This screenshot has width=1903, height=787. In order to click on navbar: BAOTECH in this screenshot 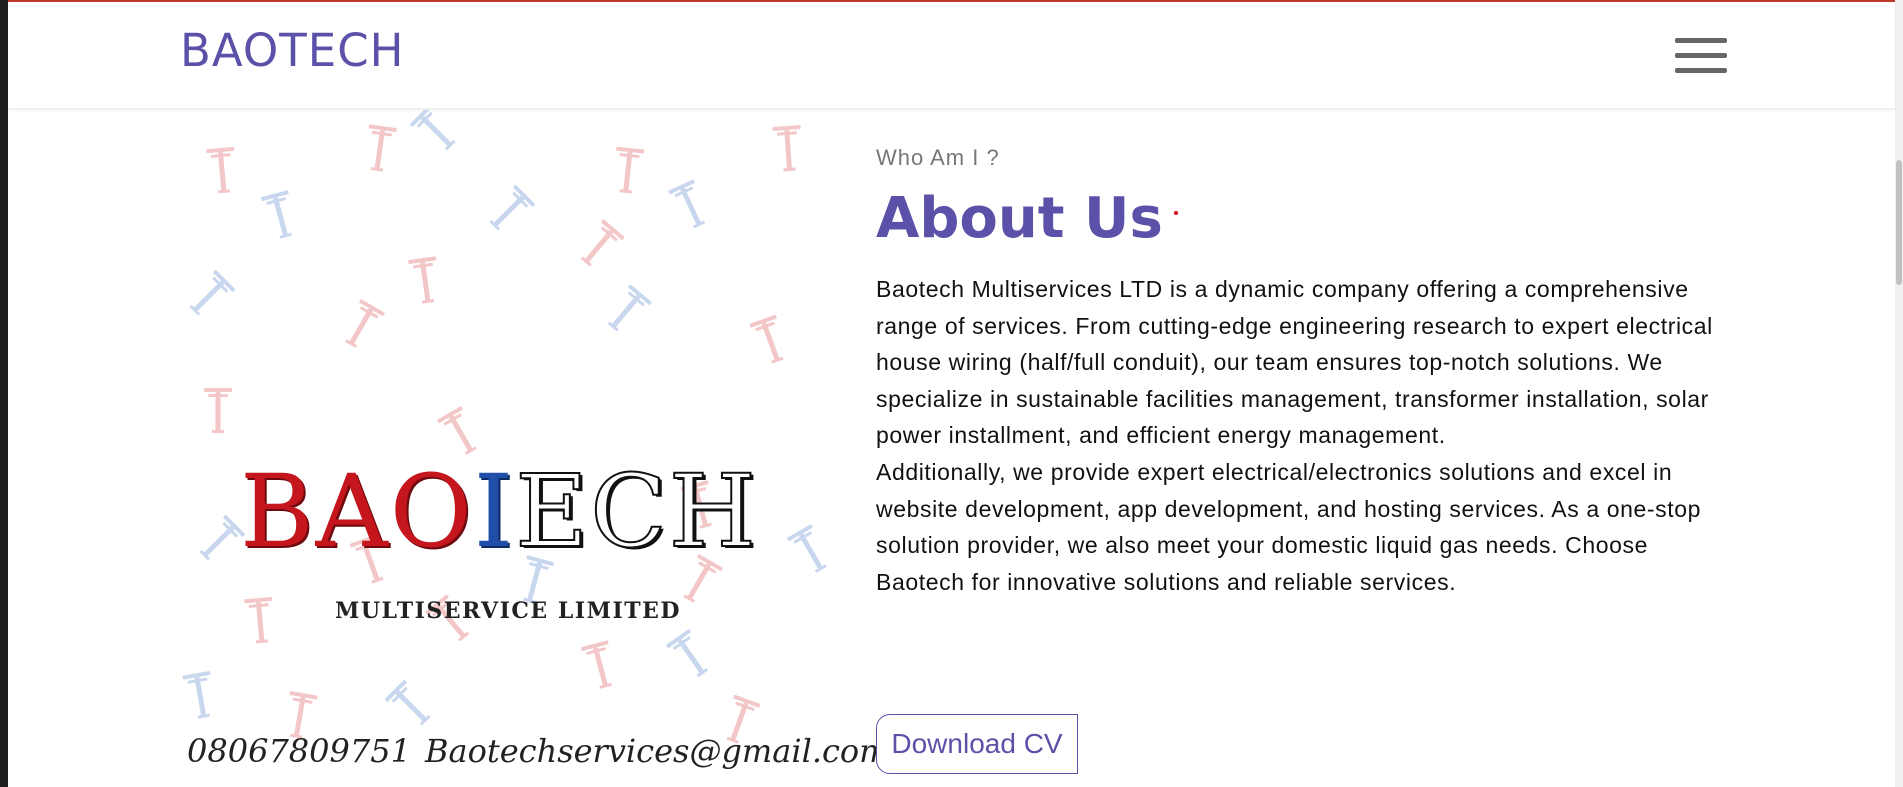, I will do `click(951, 55)`.